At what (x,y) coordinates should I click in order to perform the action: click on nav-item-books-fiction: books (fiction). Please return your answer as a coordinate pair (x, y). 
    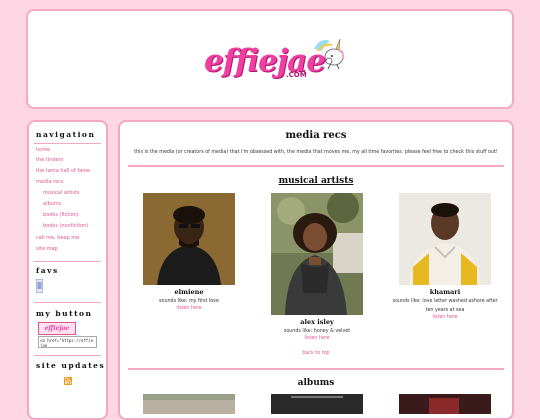
    Looking at the image, I should click on (61, 215).